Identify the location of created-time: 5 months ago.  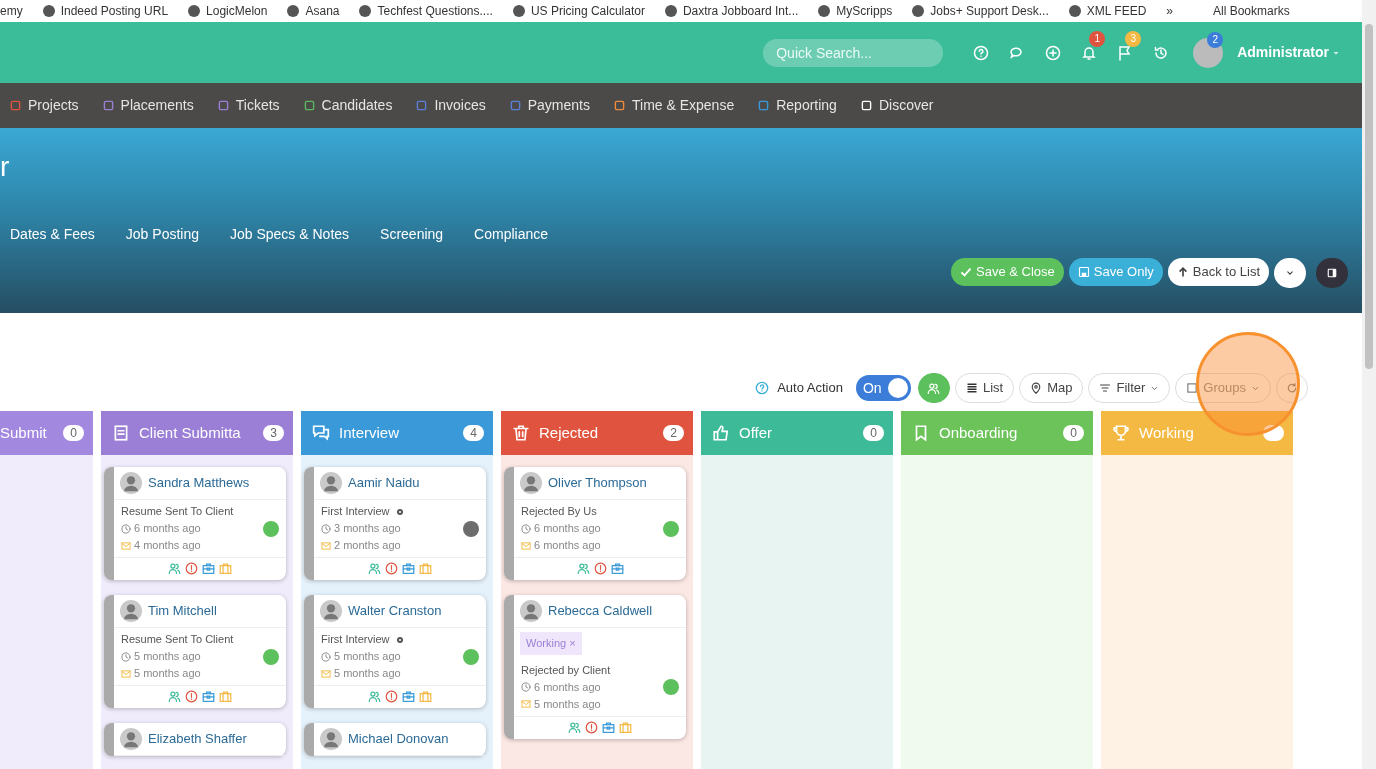
(367, 656).